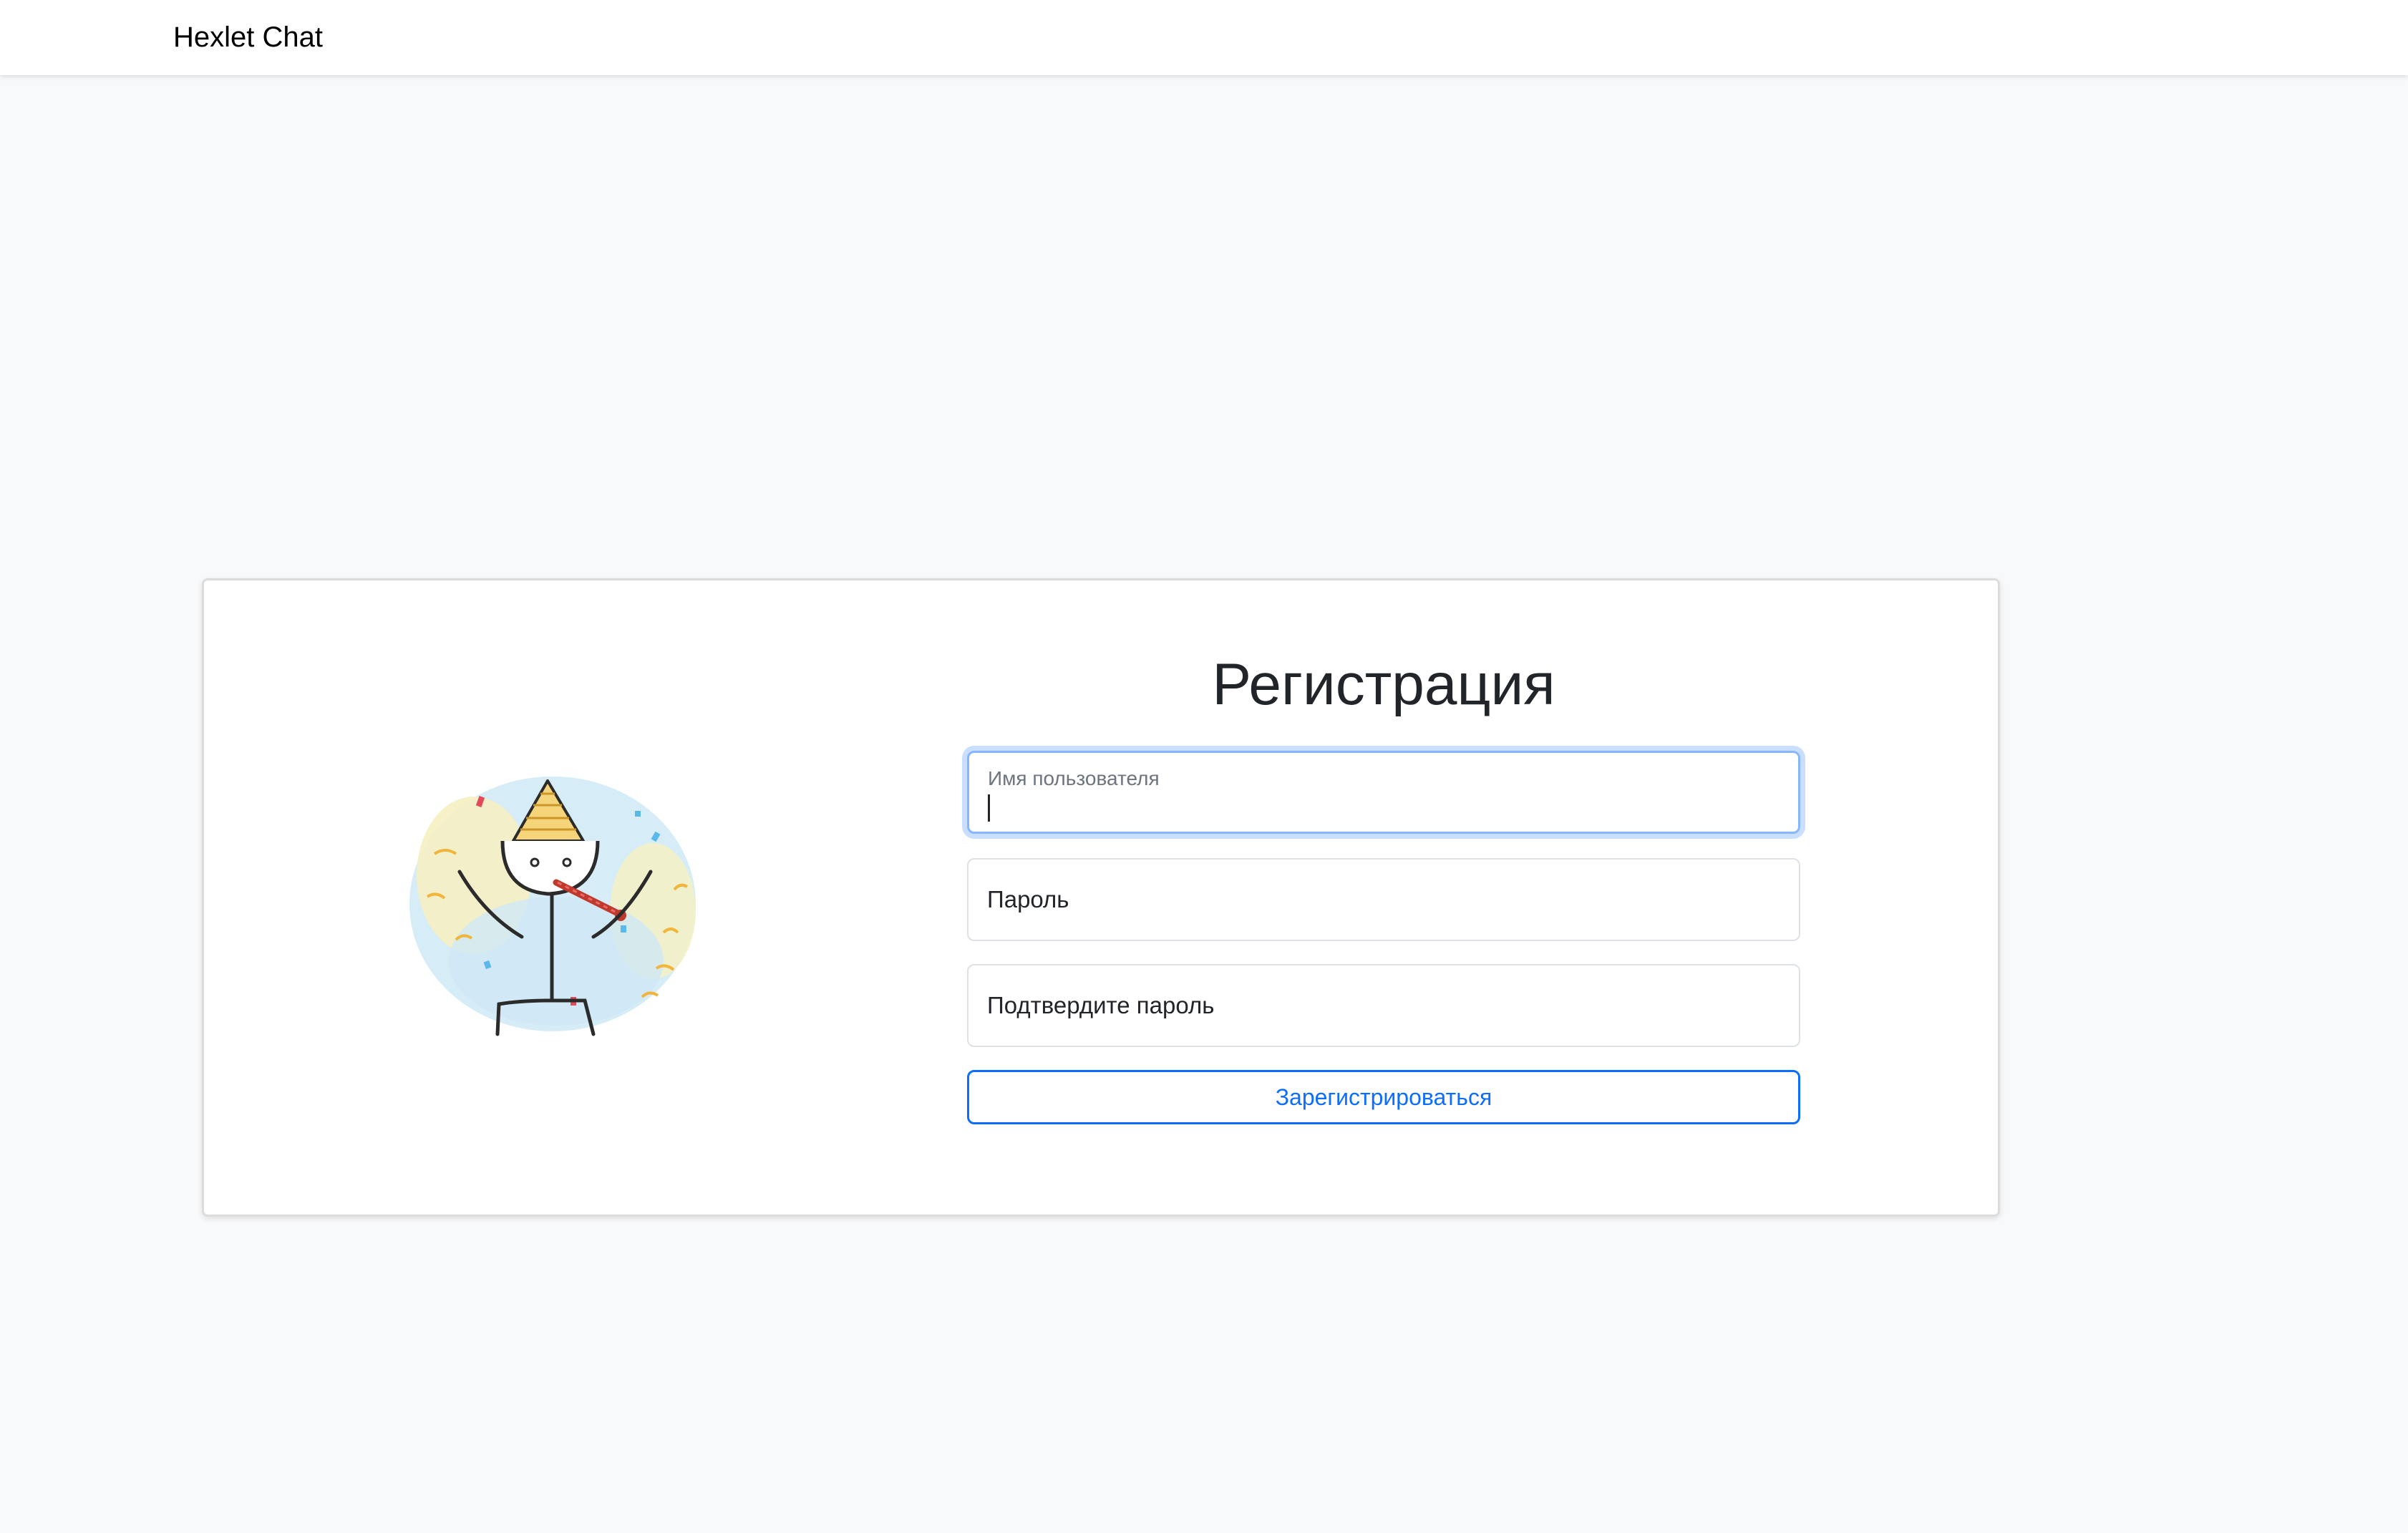 This screenshot has width=2408, height=1533. I want to click on register-button: Зарегистрироваться, so click(1384, 1097).